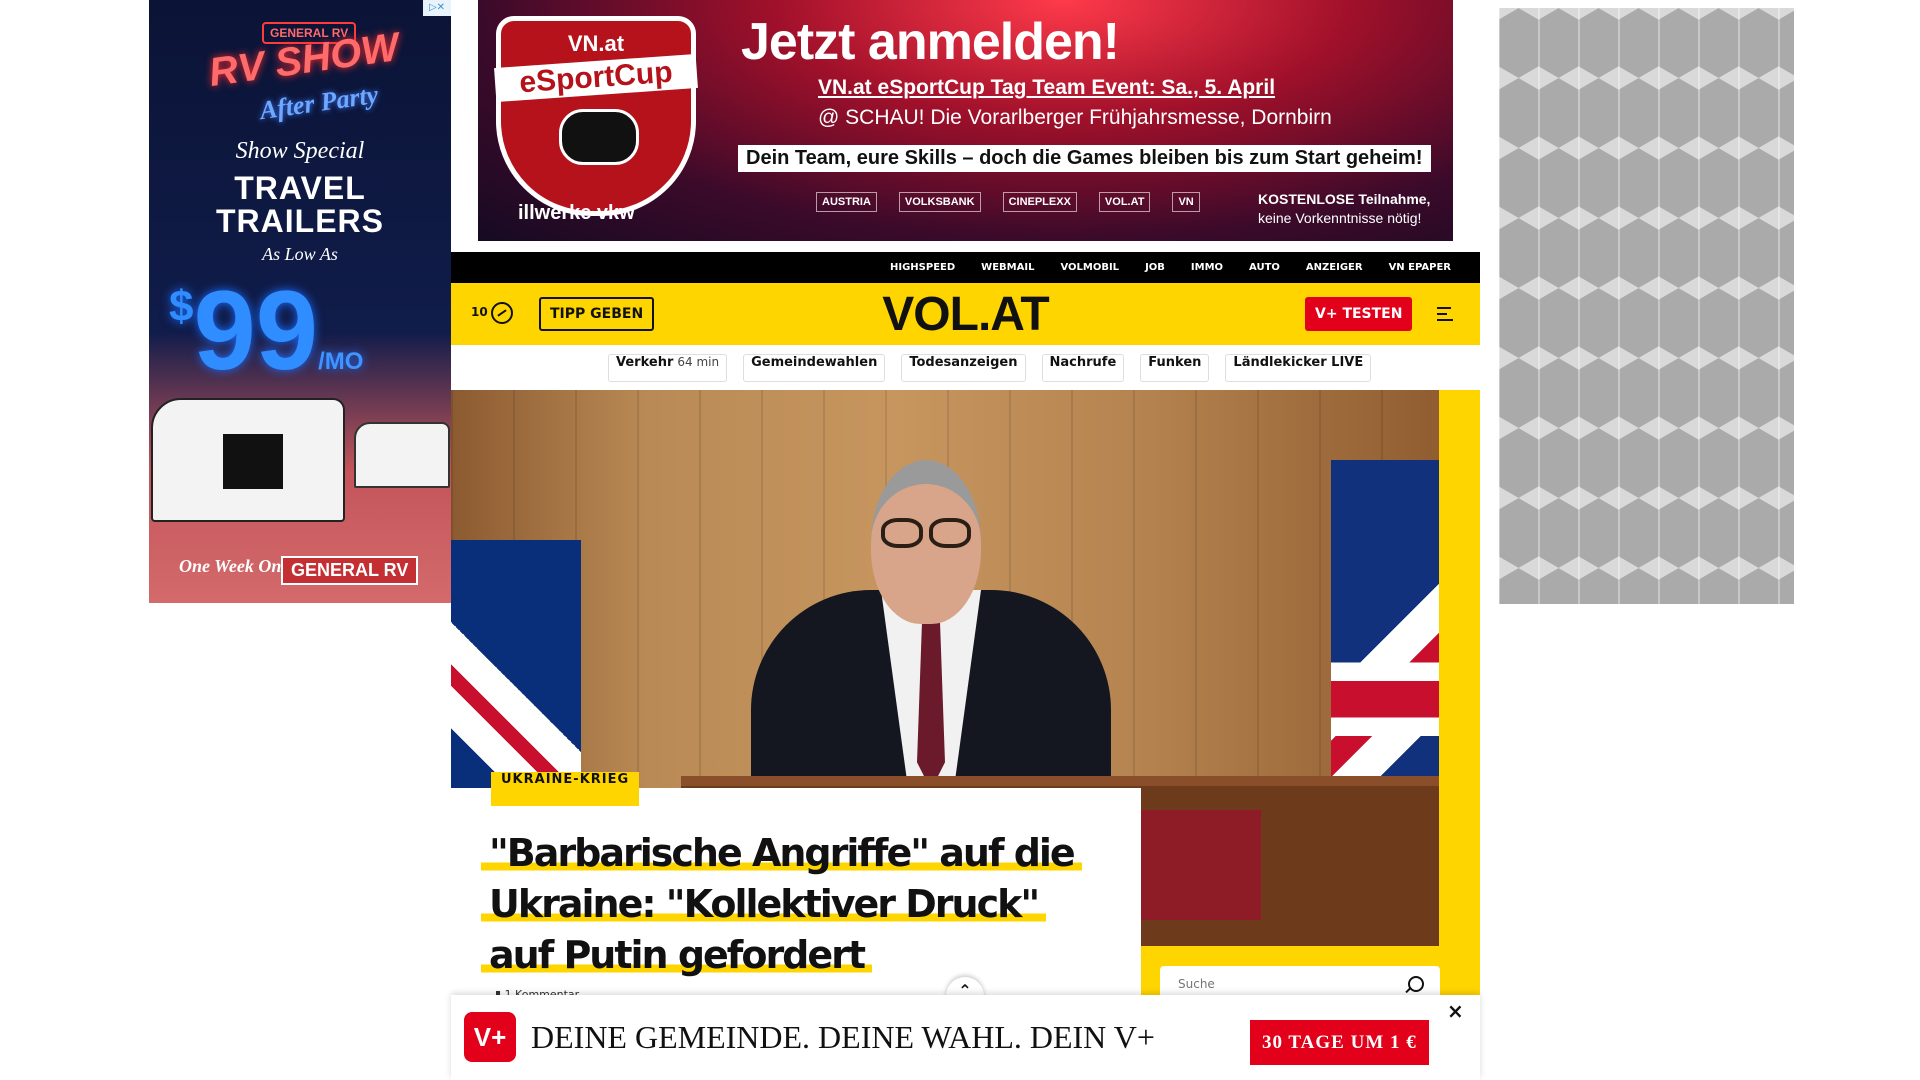 The width and height of the screenshot is (1920, 1080). Describe the element at coordinates (1083, 368) in the screenshot. I see `chip-nachrufe: Nachrufe` at that location.